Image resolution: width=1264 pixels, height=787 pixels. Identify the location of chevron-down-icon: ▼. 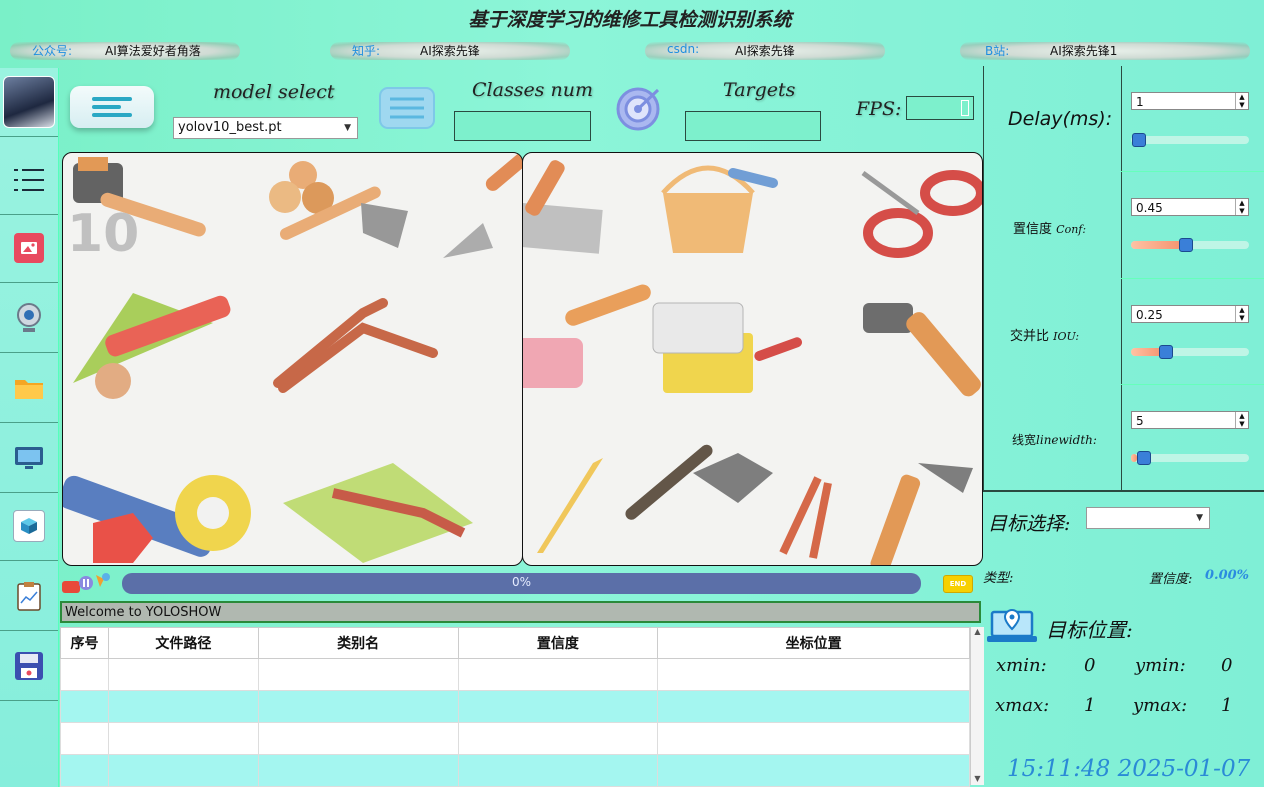
(347, 128).